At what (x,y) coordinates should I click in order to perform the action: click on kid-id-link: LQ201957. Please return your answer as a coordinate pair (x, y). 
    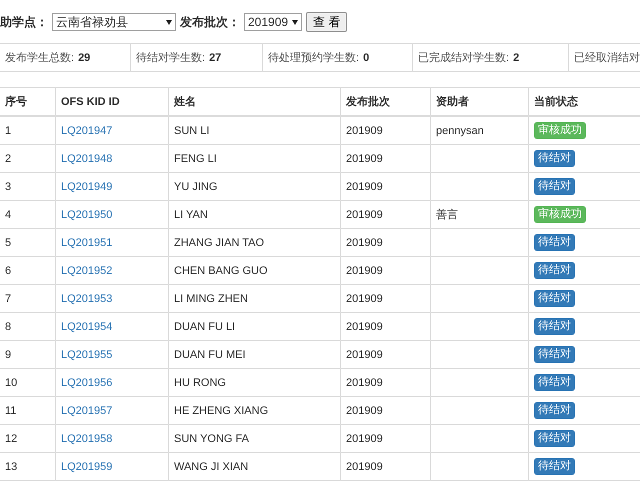
    Looking at the image, I should click on (86, 410).